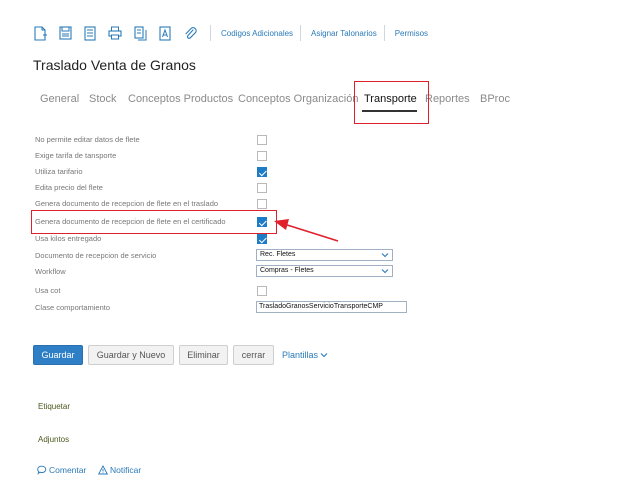 The height and width of the screenshot is (499, 626). Describe the element at coordinates (300, 355) in the screenshot. I see `templates-label: Plantillas` at that location.